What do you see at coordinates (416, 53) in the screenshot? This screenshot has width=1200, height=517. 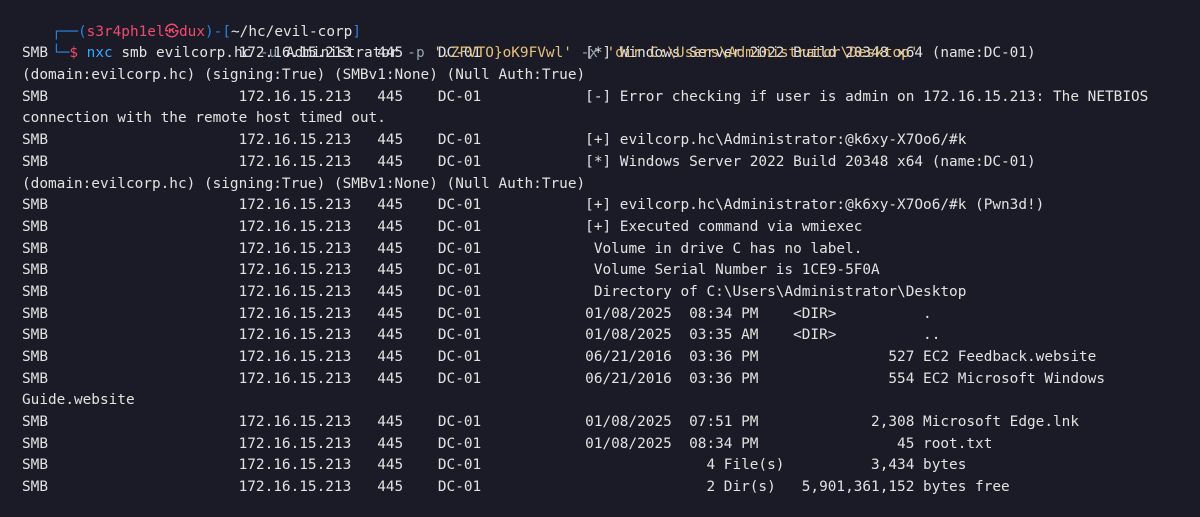 I see `command-flag-pass: -p` at bounding box center [416, 53].